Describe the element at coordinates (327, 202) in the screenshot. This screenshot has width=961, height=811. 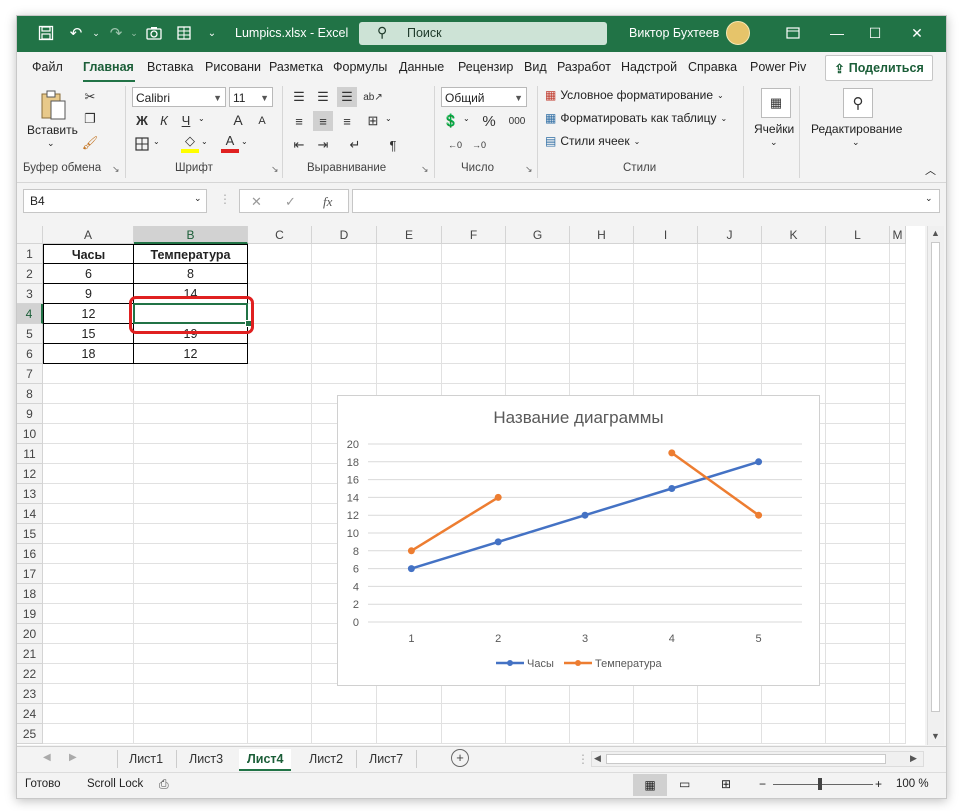
I see `insert-function-button: fx` at that location.